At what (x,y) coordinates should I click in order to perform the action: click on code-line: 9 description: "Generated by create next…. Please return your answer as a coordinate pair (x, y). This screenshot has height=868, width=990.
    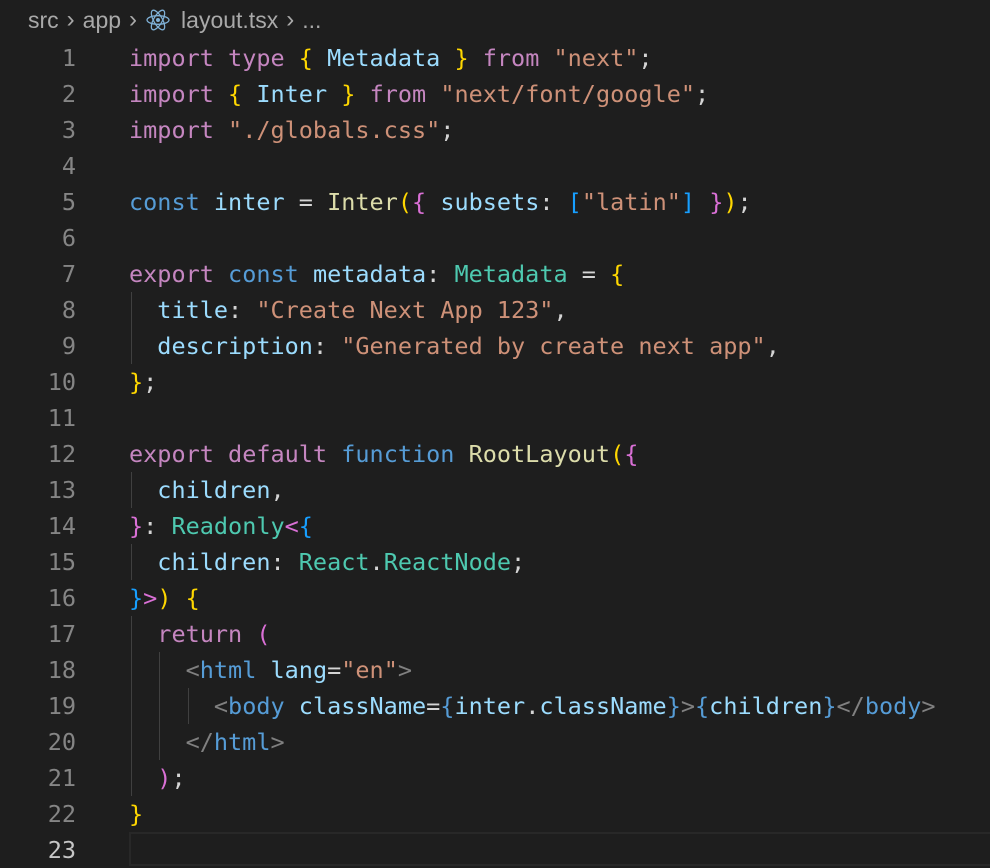
    Looking at the image, I should click on (495, 346).